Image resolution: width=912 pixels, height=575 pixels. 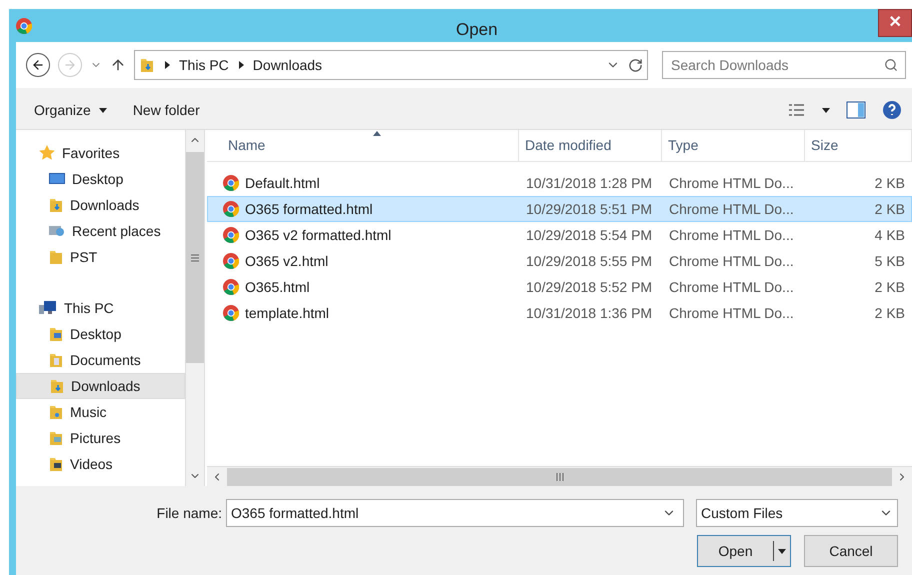 What do you see at coordinates (733, 145) in the screenshot?
I see `column-header: Type` at bounding box center [733, 145].